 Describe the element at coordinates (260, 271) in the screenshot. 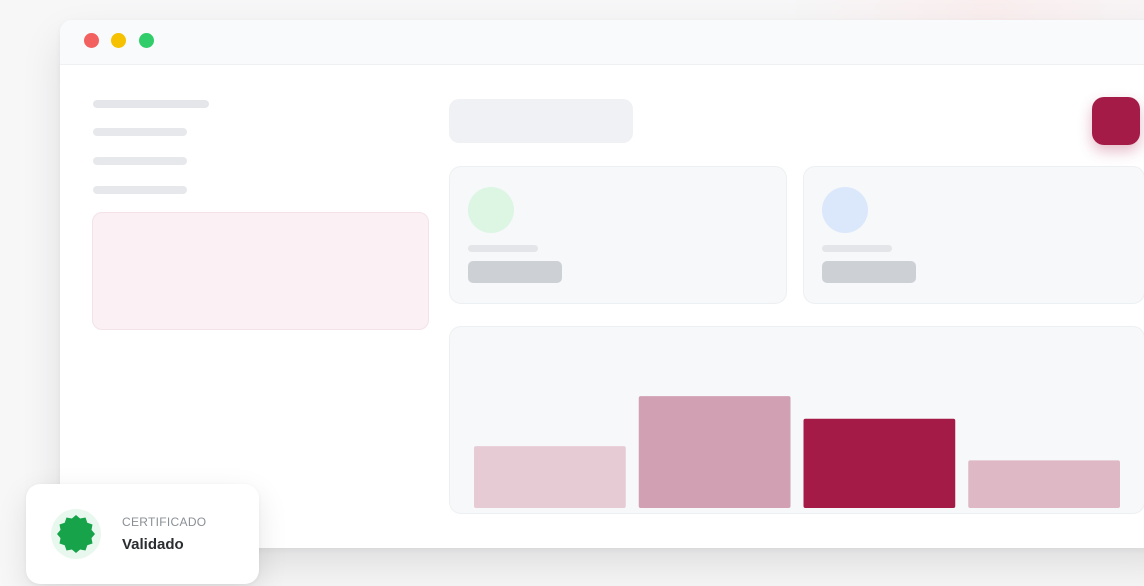

I see `sidebar-highlight-panel` at that location.